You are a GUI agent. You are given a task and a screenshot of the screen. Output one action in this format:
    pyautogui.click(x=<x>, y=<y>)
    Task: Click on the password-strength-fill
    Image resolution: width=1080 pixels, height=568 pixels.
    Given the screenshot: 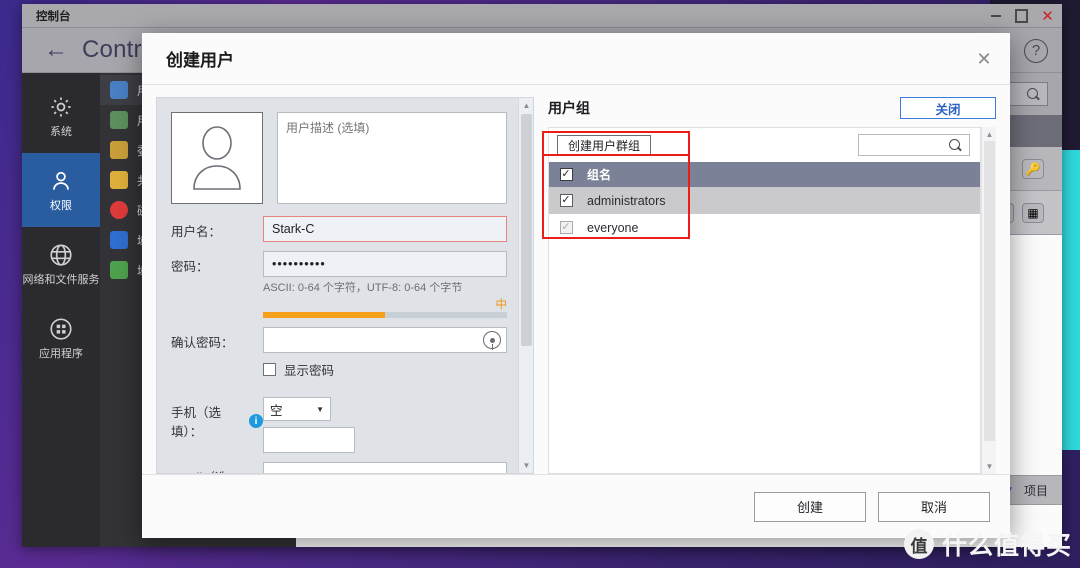 What is the action you would take?
    pyautogui.click(x=324, y=315)
    